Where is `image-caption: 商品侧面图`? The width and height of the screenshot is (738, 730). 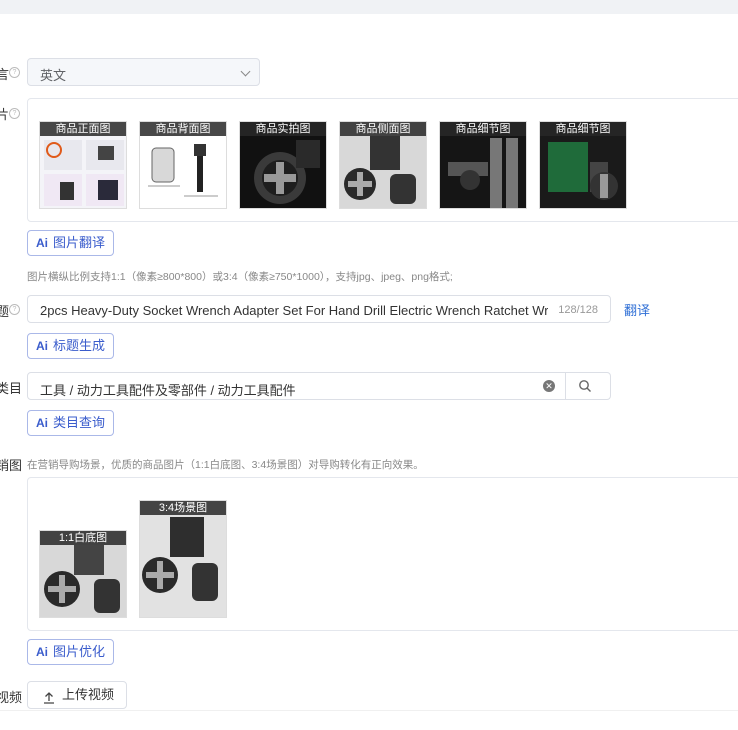 image-caption: 商品侧面图 is located at coordinates (383, 129).